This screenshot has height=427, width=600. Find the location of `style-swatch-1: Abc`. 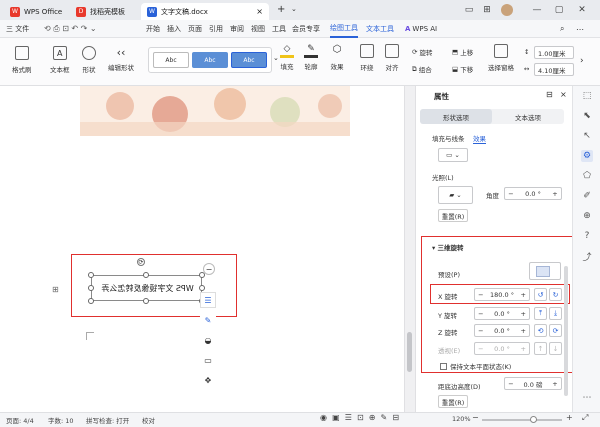

style-swatch-1: Abc is located at coordinates (171, 60).